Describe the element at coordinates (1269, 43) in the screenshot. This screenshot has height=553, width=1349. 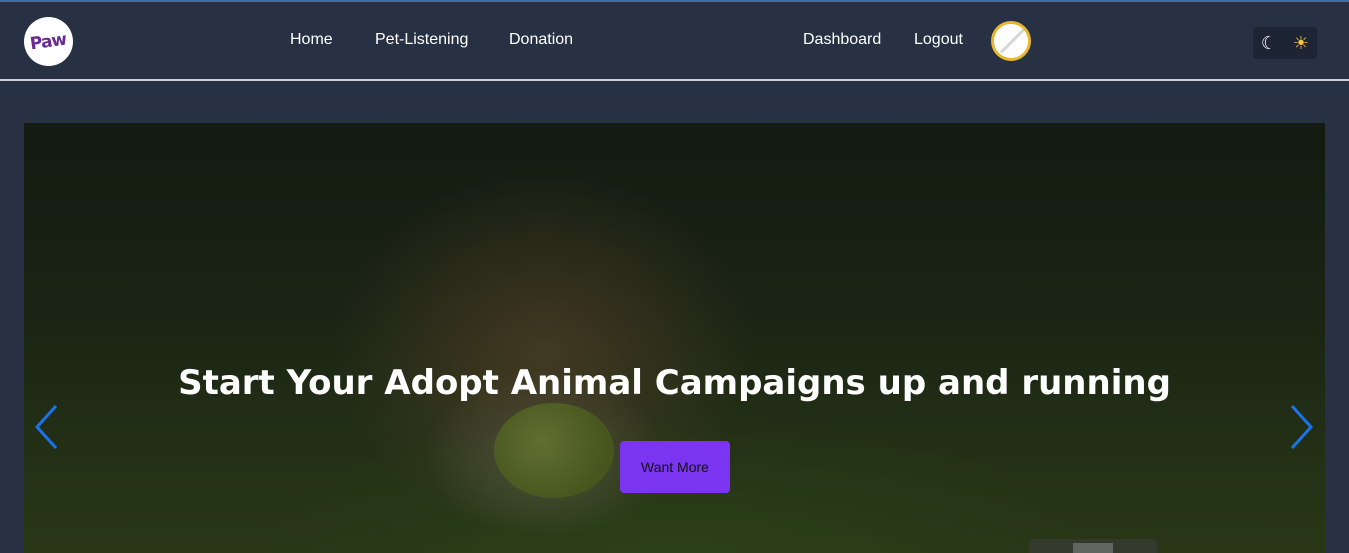
I see `moon-icon: ☾` at that location.